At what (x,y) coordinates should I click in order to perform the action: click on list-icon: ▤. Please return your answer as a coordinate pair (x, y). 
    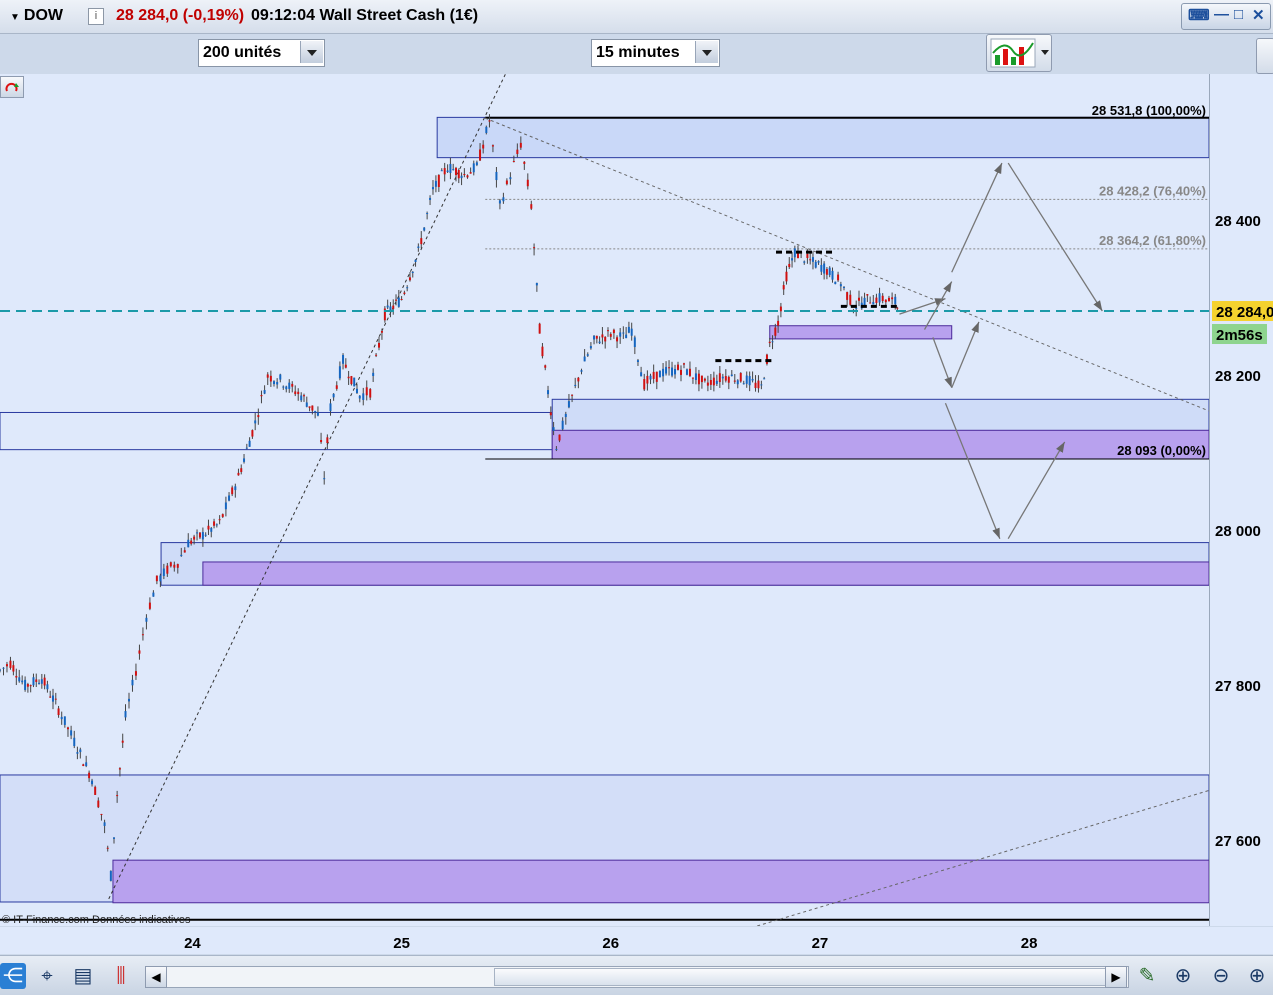
    Looking at the image, I should click on (83, 976).